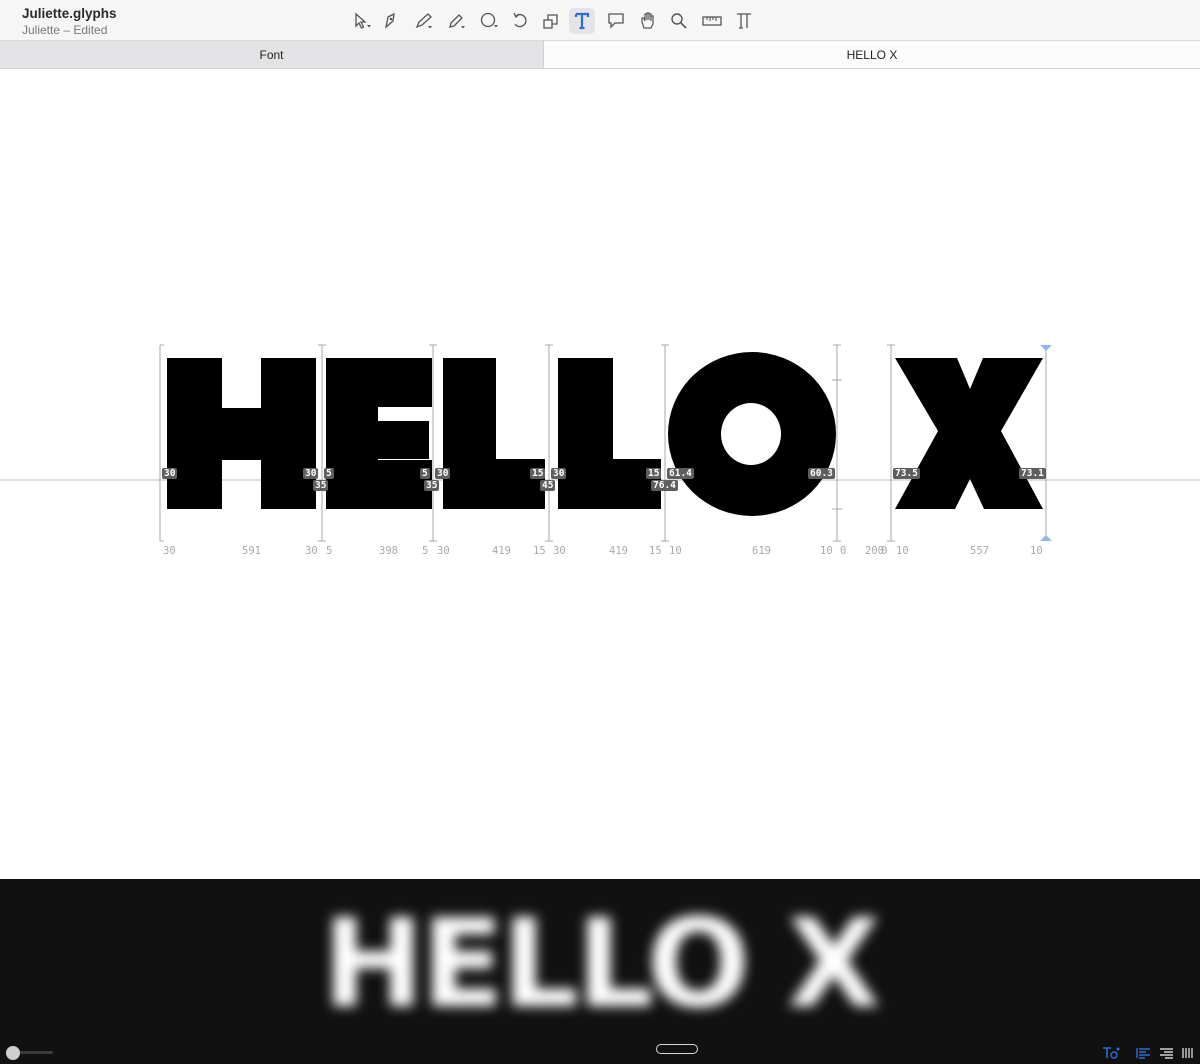 The image size is (1200, 1064). What do you see at coordinates (489, 21) in the screenshot?
I see `shape-tool-icon` at bounding box center [489, 21].